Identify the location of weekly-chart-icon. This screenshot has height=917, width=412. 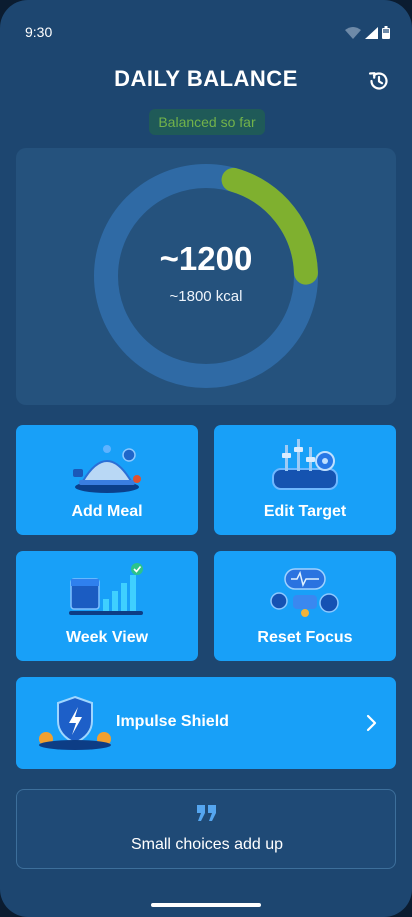
(106, 589).